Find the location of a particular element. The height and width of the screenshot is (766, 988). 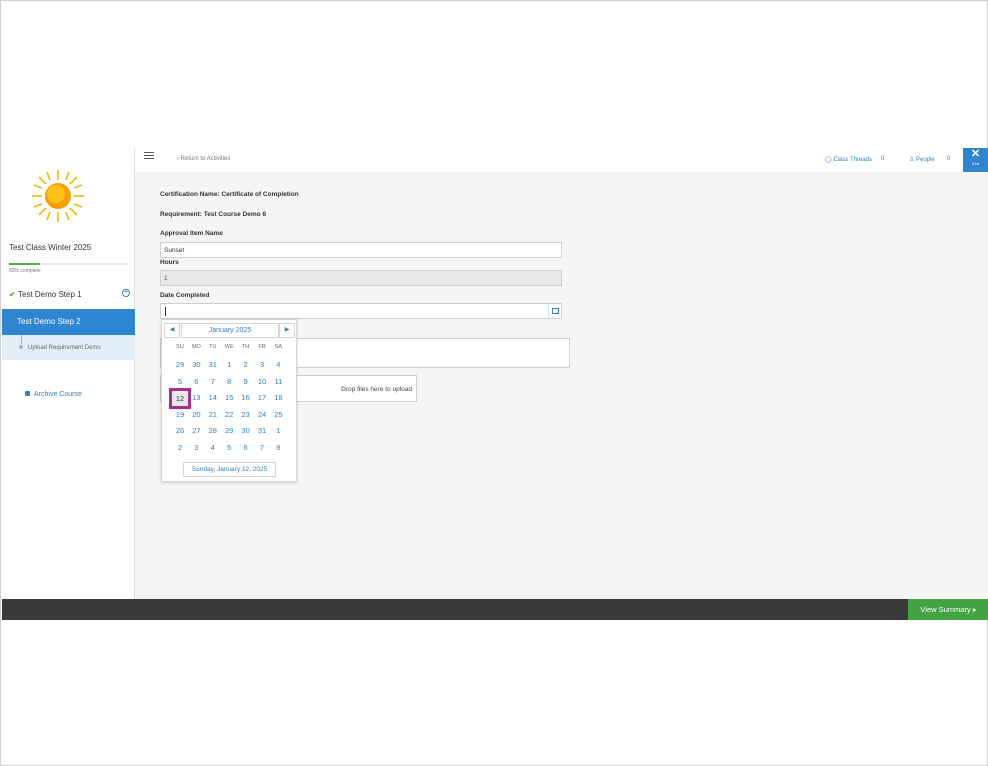

calendar-day: 17 is located at coordinates (262, 398).